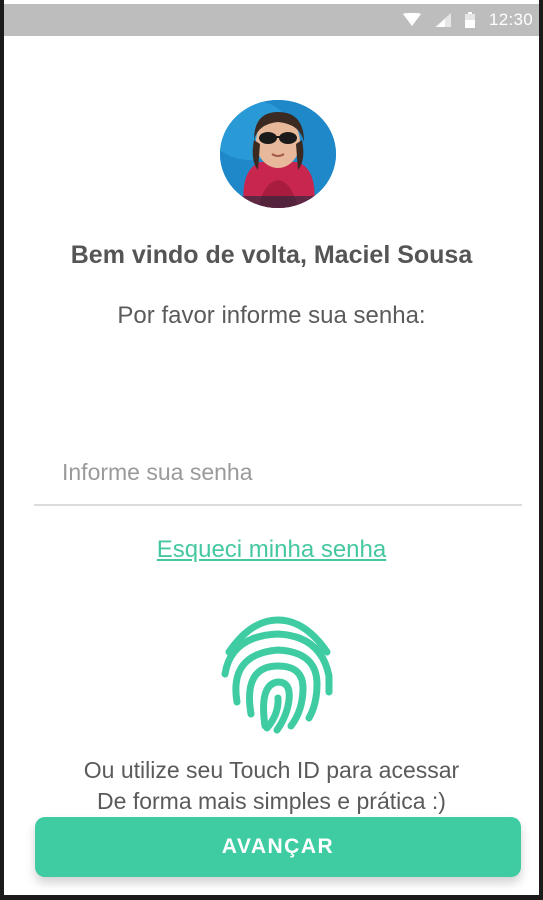 The image size is (543, 900). Describe the element at coordinates (411, 20) in the screenshot. I see `wifi-icon` at that location.